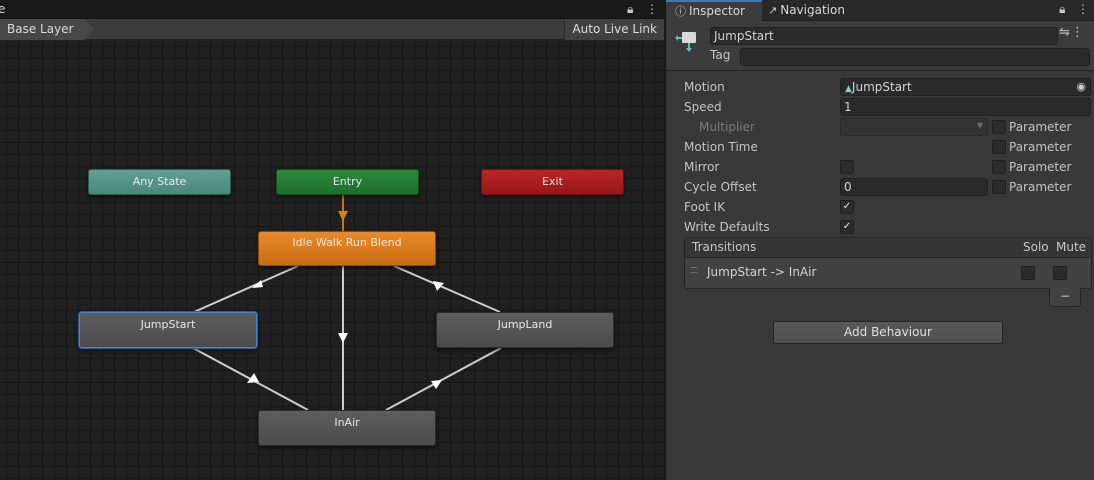  Describe the element at coordinates (721, 147) in the screenshot. I see `motion-time-label: Motion Time` at that location.